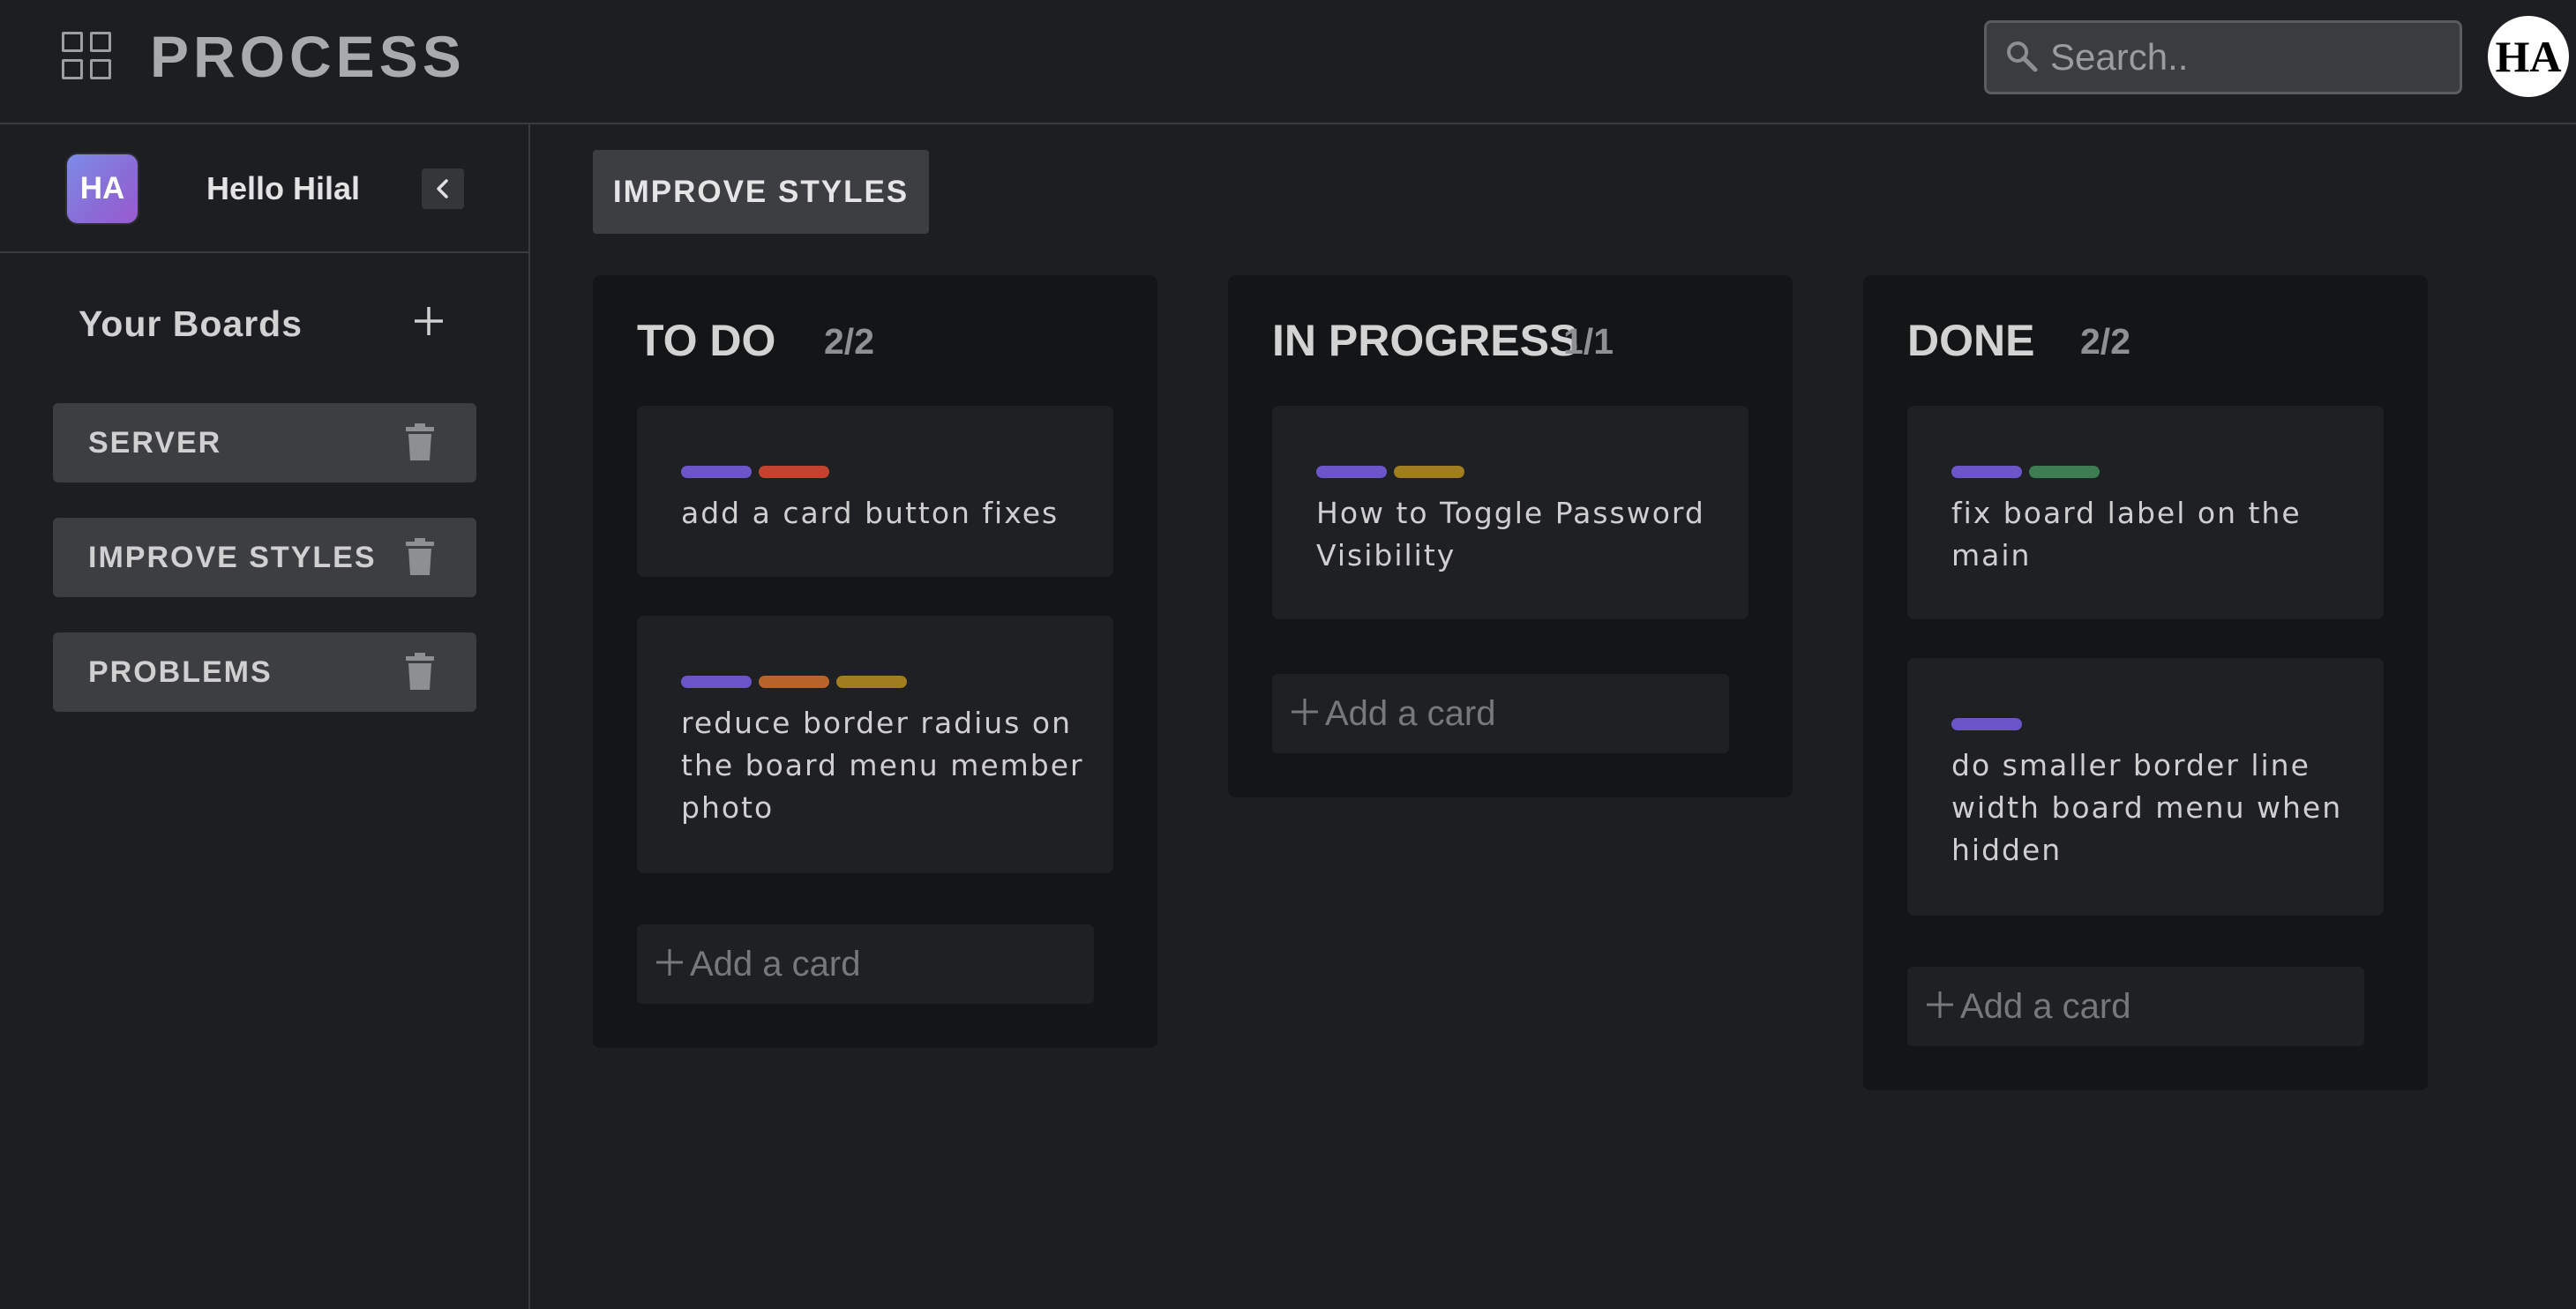 The width and height of the screenshot is (2576, 1309). I want to click on user-avatar: HA, so click(2529, 57).